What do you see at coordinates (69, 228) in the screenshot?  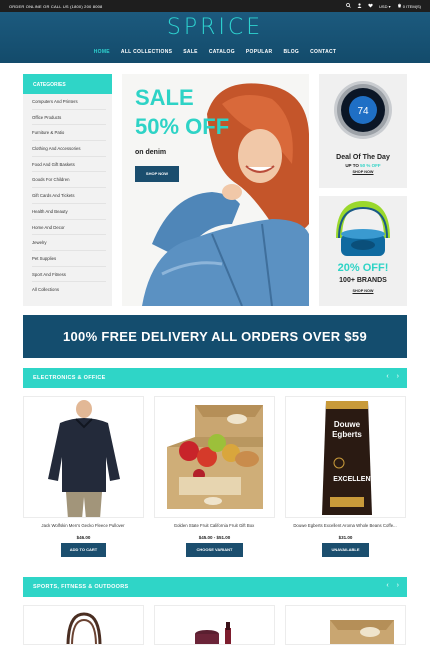 I see `category-item: Home And Decor` at bounding box center [69, 228].